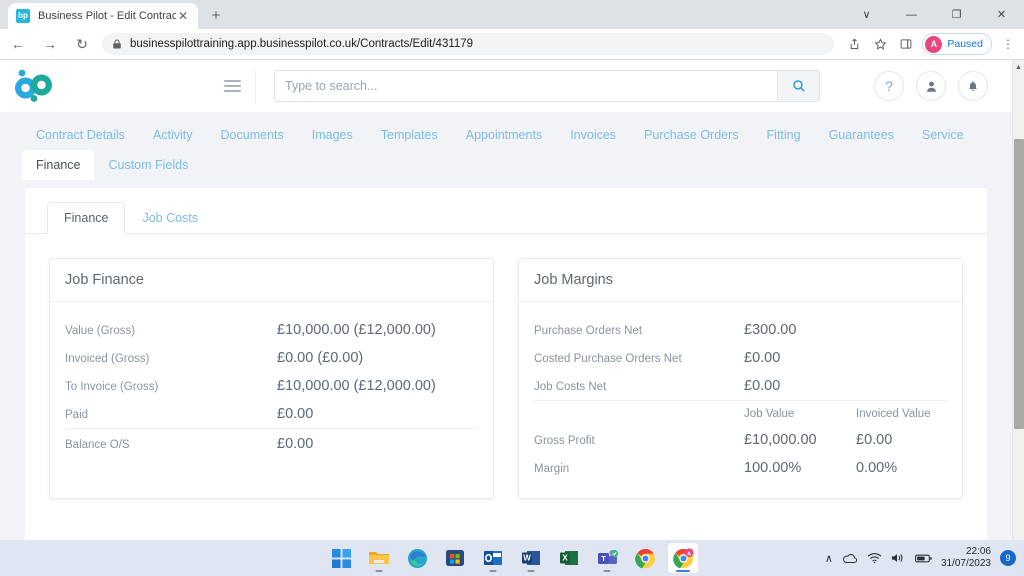 The width and height of the screenshot is (1024, 576). What do you see at coordinates (773, 467) in the screenshot?
I see `row-job-value: 100.00%` at bounding box center [773, 467].